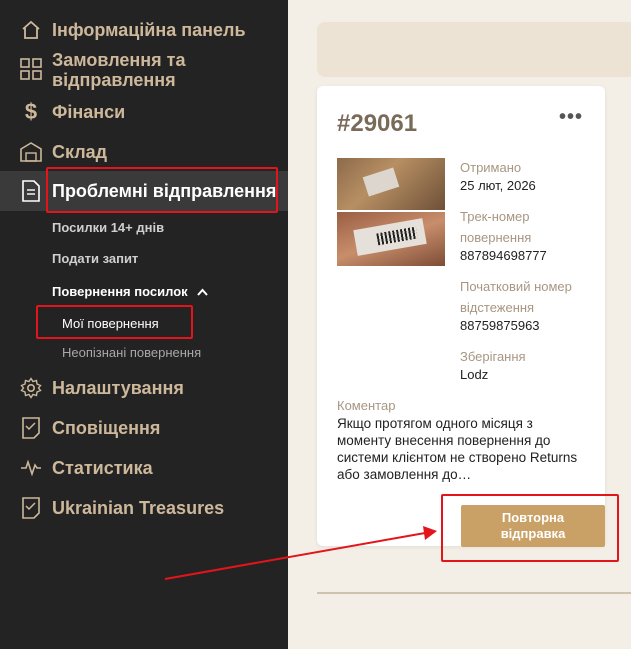 This screenshot has height=649, width=631. What do you see at coordinates (300, 553) in the screenshot?
I see `annotation-arrow-icon` at bounding box center [300, 553].